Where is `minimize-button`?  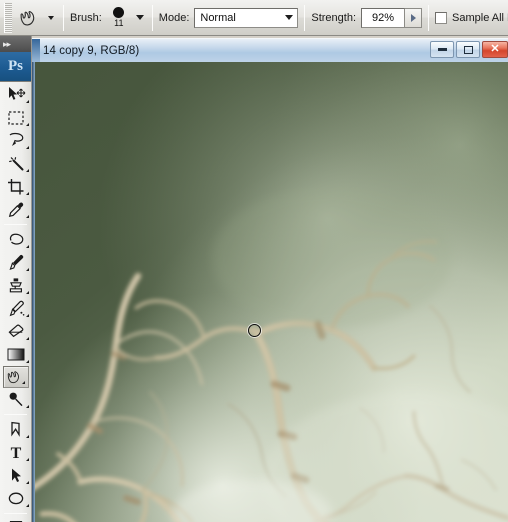 minimize-button is located at coordinates (442, 49).